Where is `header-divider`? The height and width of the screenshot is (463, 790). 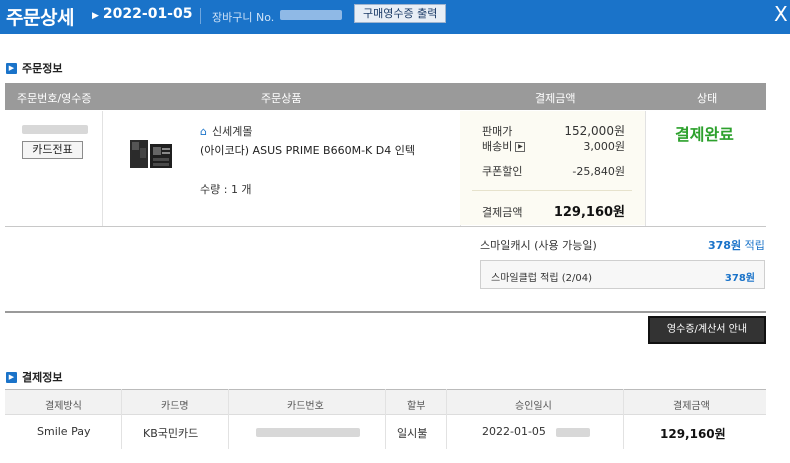
header-divider is located at coordinates (200, 16).